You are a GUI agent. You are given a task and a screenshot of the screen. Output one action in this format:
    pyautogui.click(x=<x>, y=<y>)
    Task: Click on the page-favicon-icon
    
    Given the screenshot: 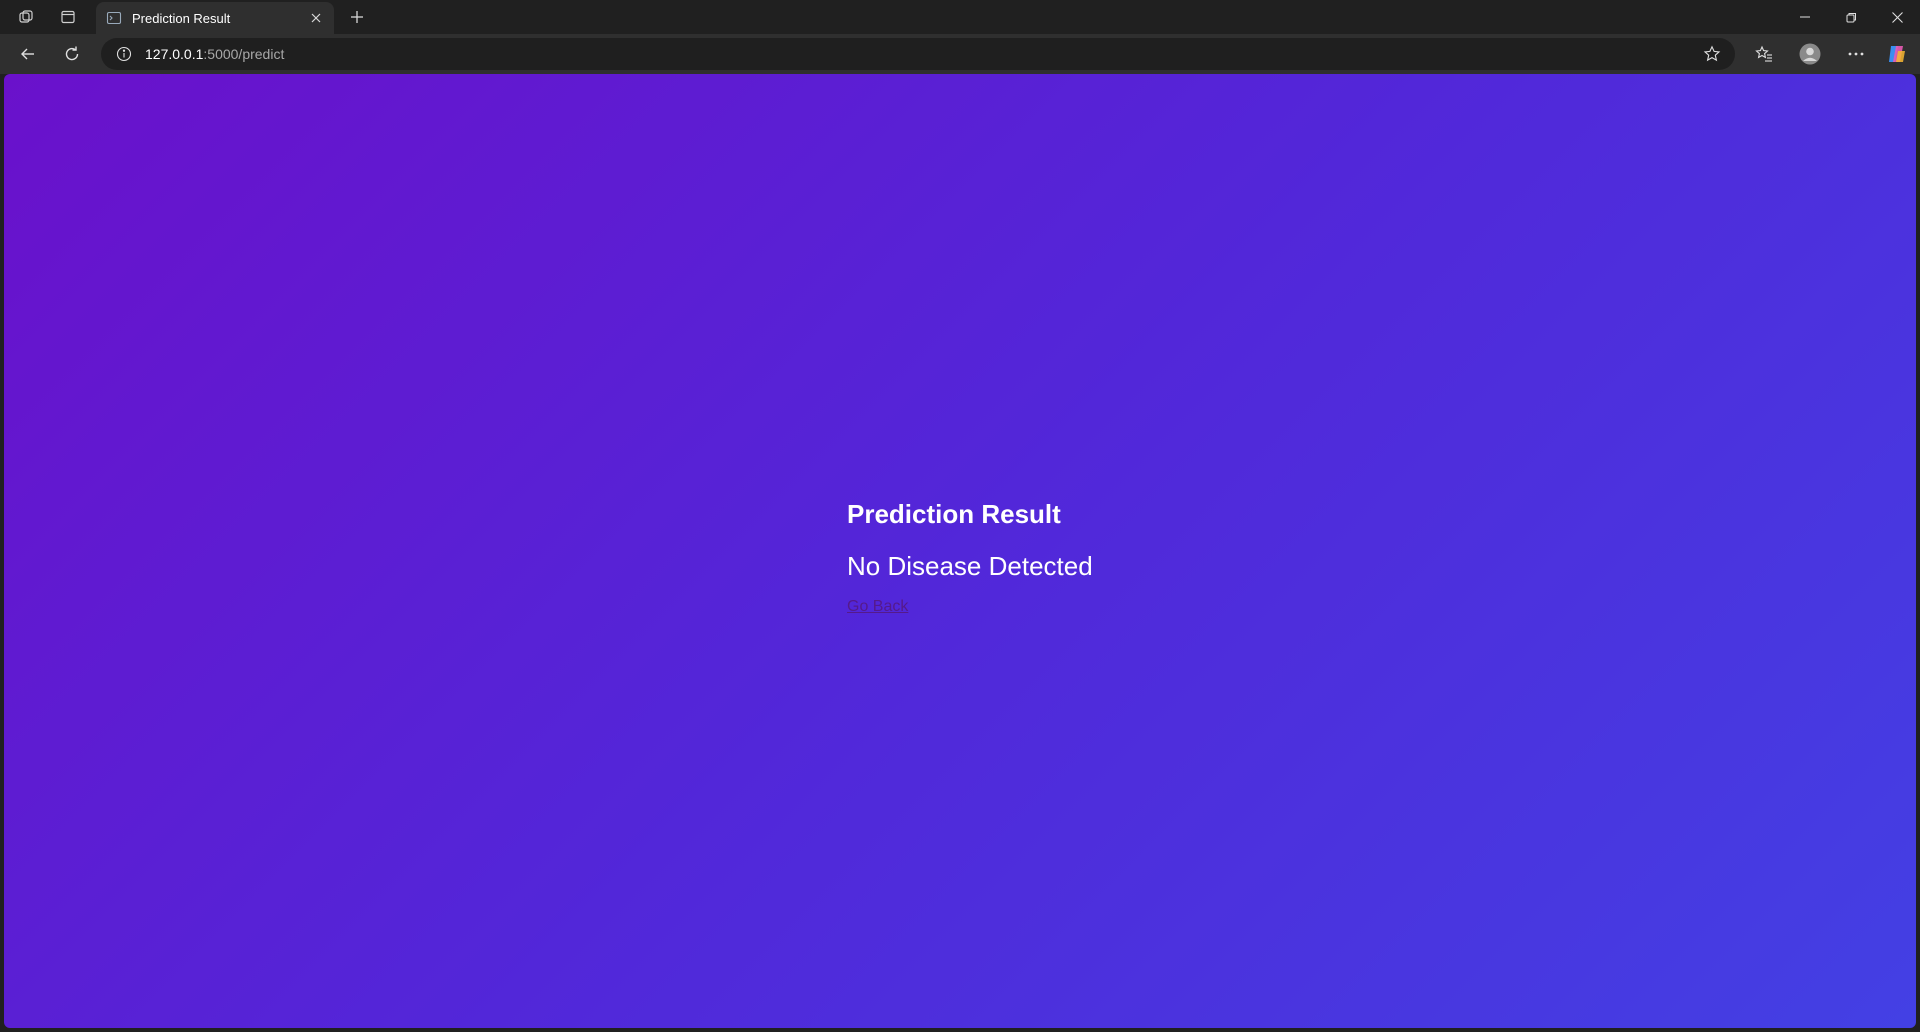 What is the action you would take?
    pyautogui.click(x=114, y=18)
    